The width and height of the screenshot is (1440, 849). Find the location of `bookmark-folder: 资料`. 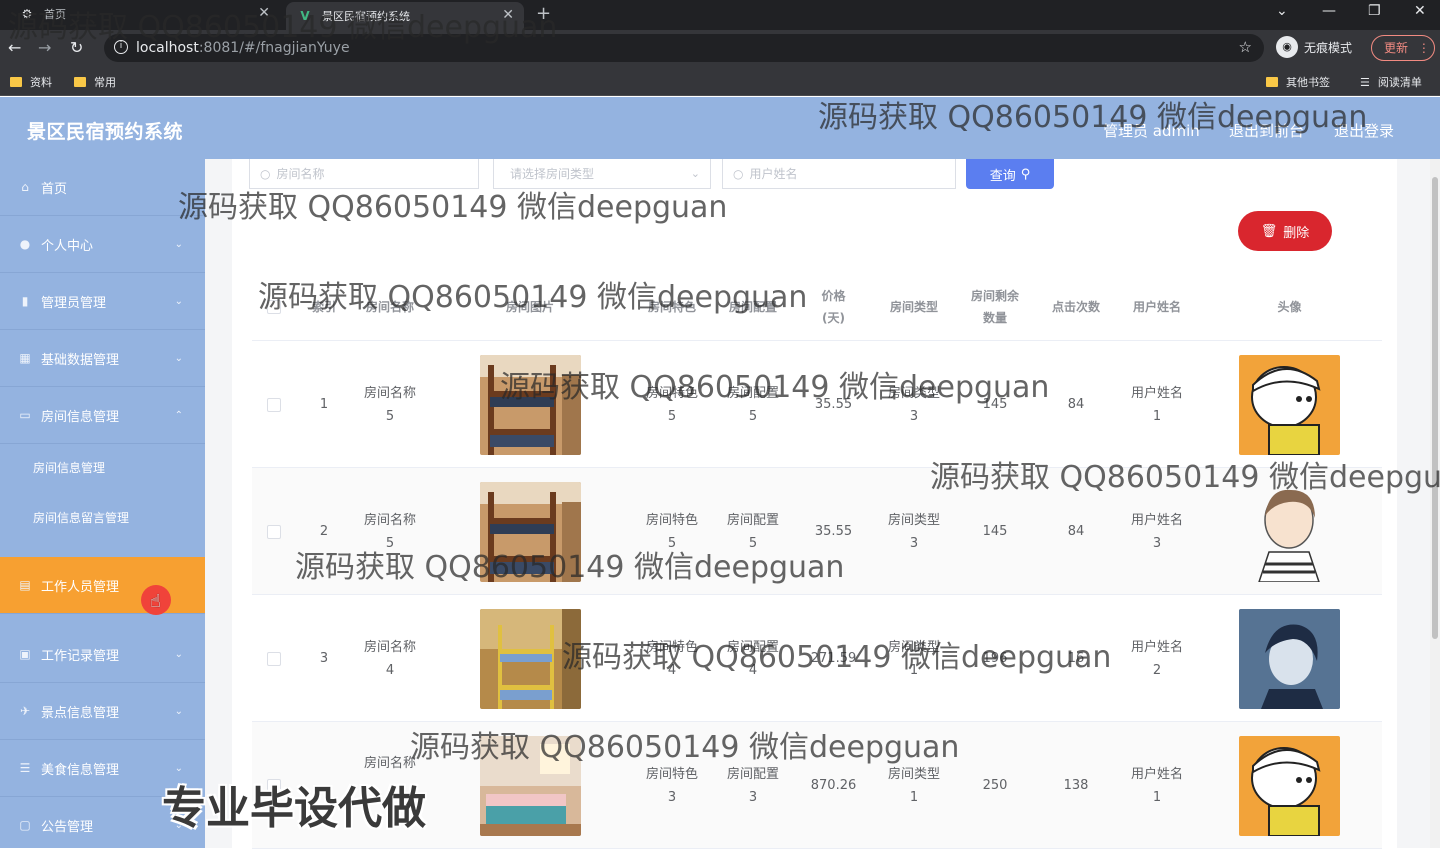

bookmark-folder: 资料 is located at coordinates (31, 82).